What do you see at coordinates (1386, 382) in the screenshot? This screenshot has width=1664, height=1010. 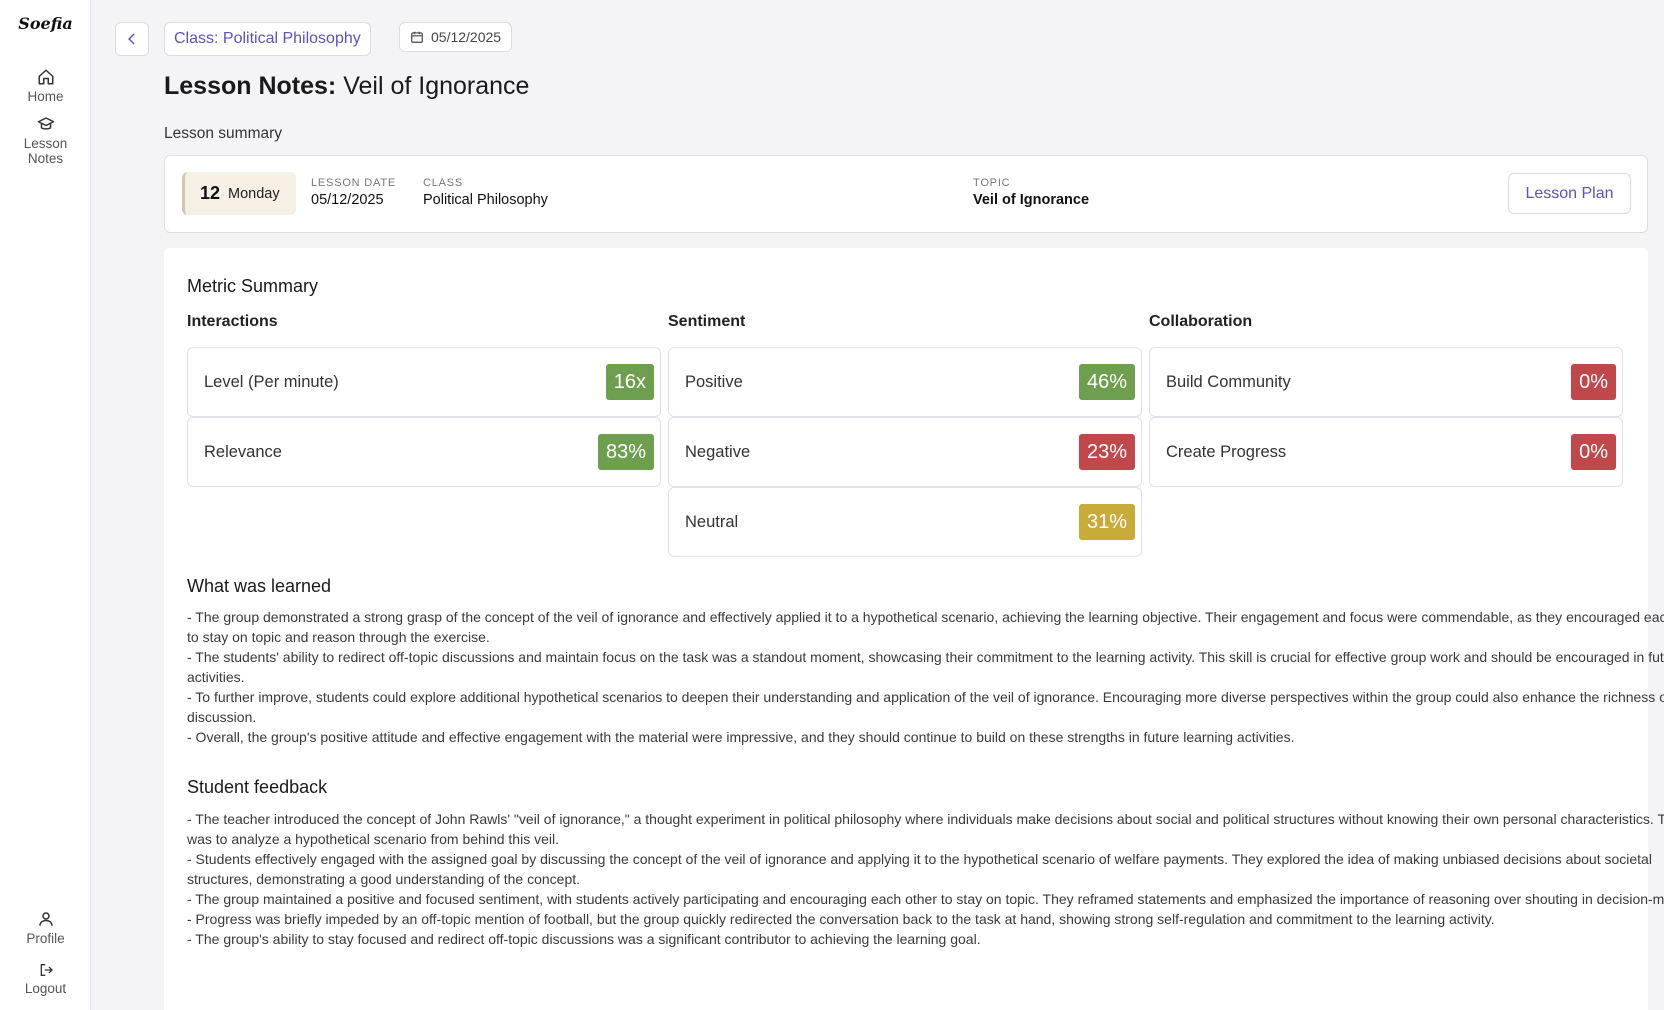 I see `metric-build-community: Build Community 0%` at bounding box center [1386, 382].